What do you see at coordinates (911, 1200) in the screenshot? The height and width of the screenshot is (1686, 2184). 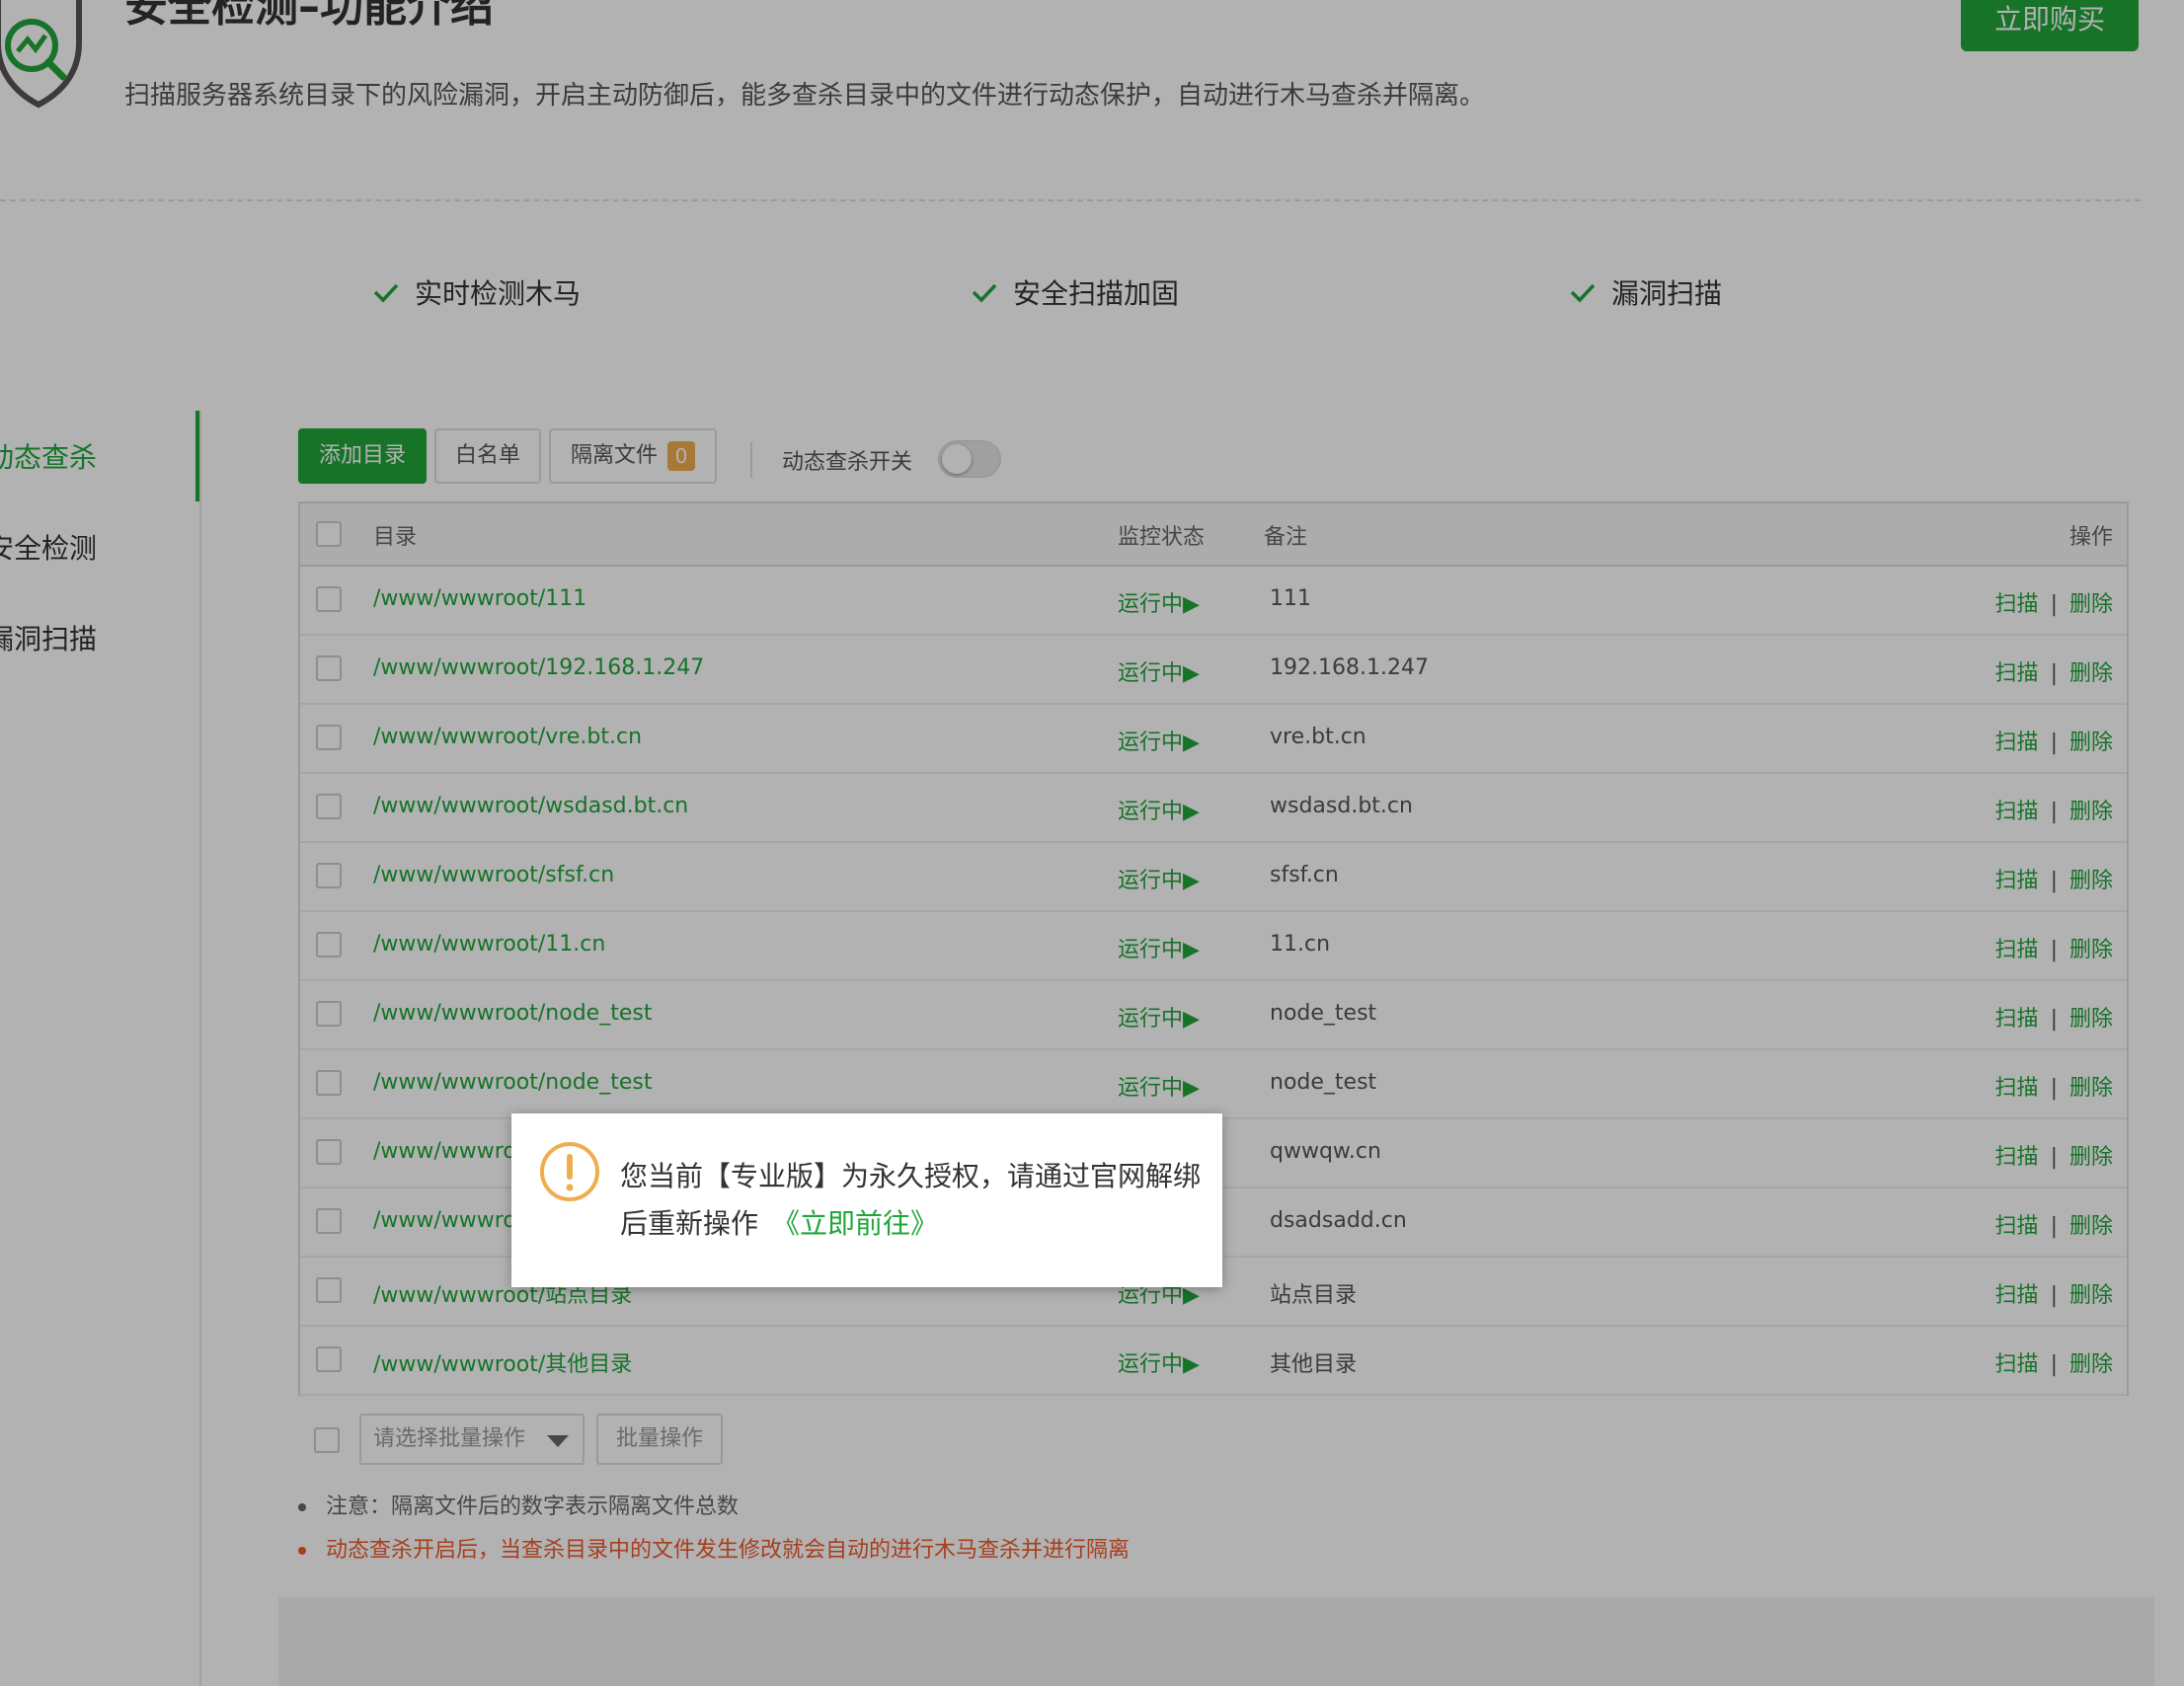 I see `dialog-message: 您当前【专业版】为永久授权，请通过官网解绑后重新操作 《立即前往》` at bounding box center [911, 1200].